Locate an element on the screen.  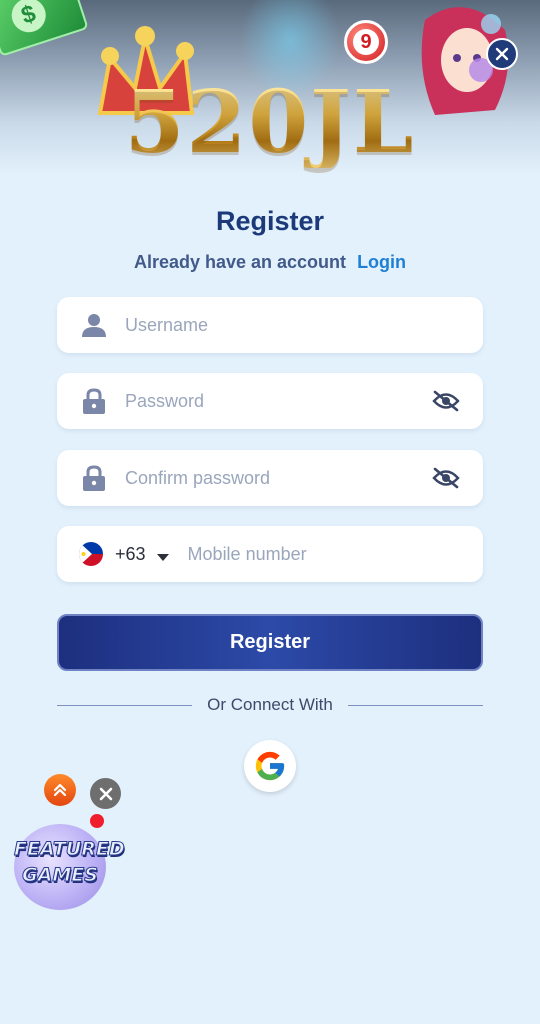
featured-line2: GAMES is located at coordinates (60, 875).